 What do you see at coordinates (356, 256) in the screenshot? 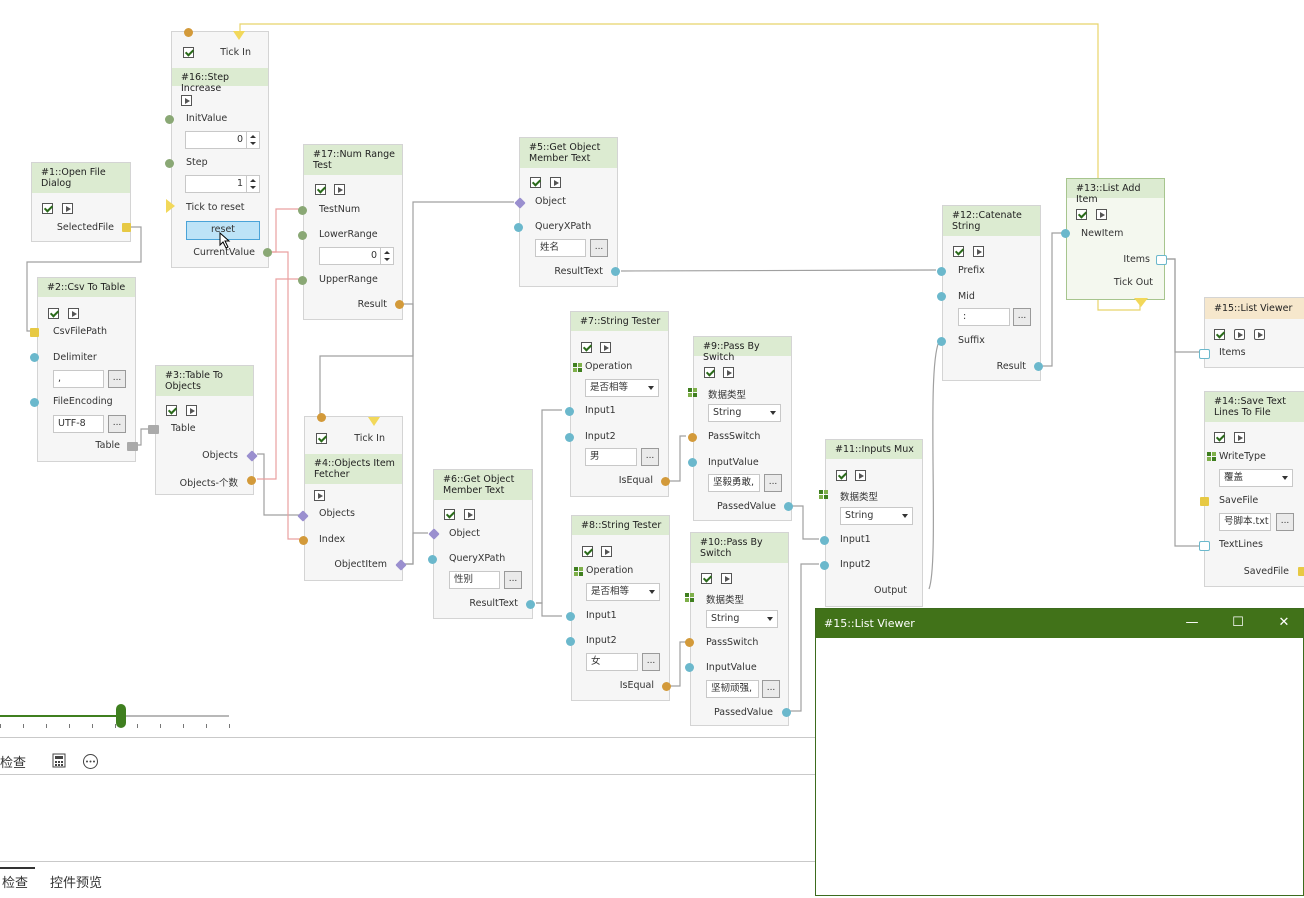
I see `lower-range-stepper: 0` at bounding box center [356, 256].